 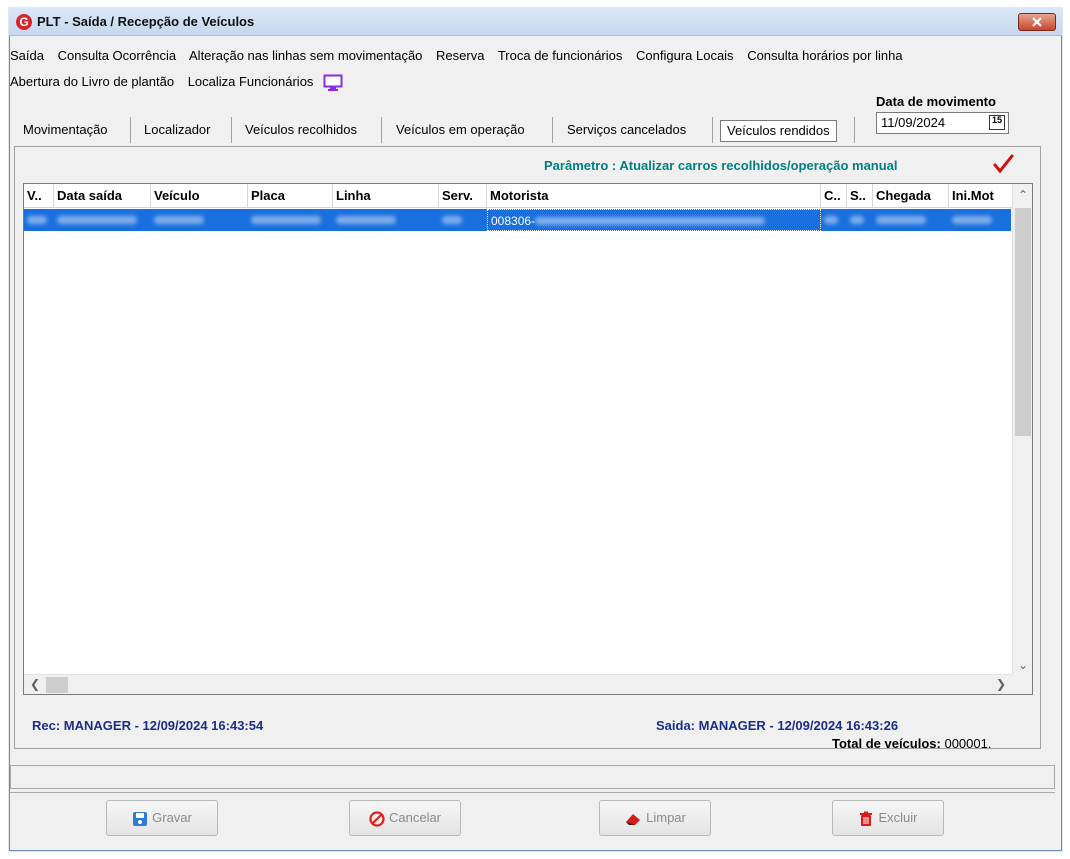 I want to click on scroll-left-icon: ❮, so click(x=35, y=684).